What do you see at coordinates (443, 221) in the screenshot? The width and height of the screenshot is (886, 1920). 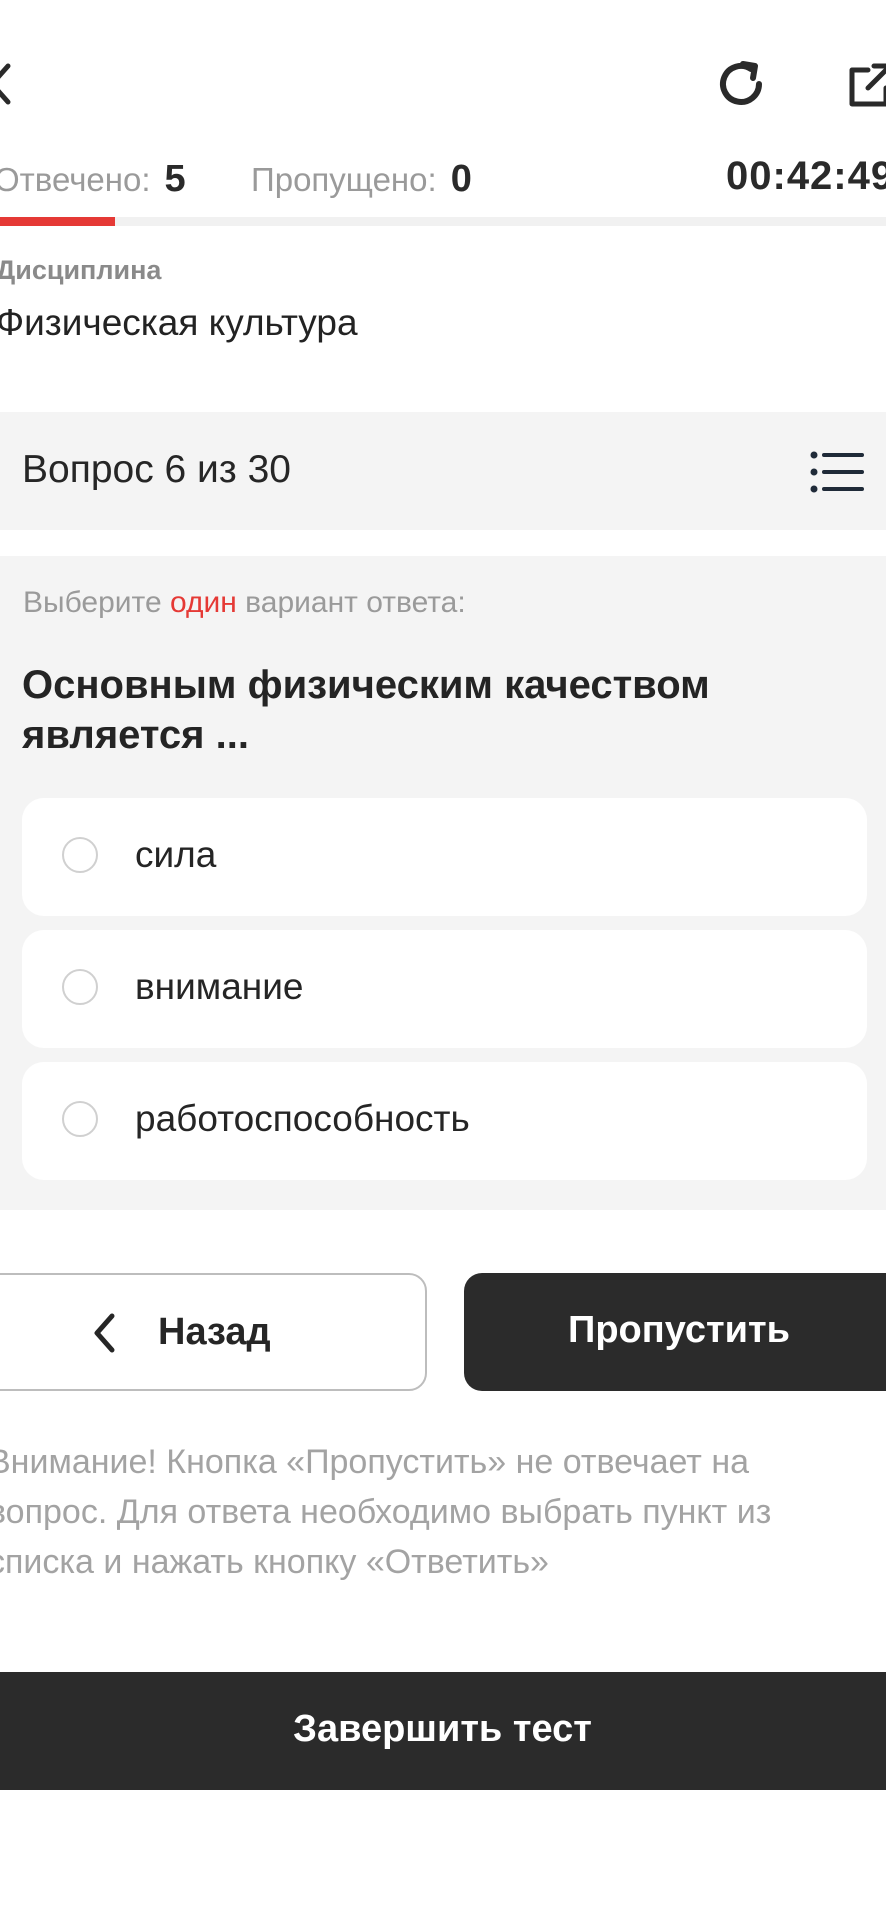 I see `progress-bar` at bounding box center [443, 221].